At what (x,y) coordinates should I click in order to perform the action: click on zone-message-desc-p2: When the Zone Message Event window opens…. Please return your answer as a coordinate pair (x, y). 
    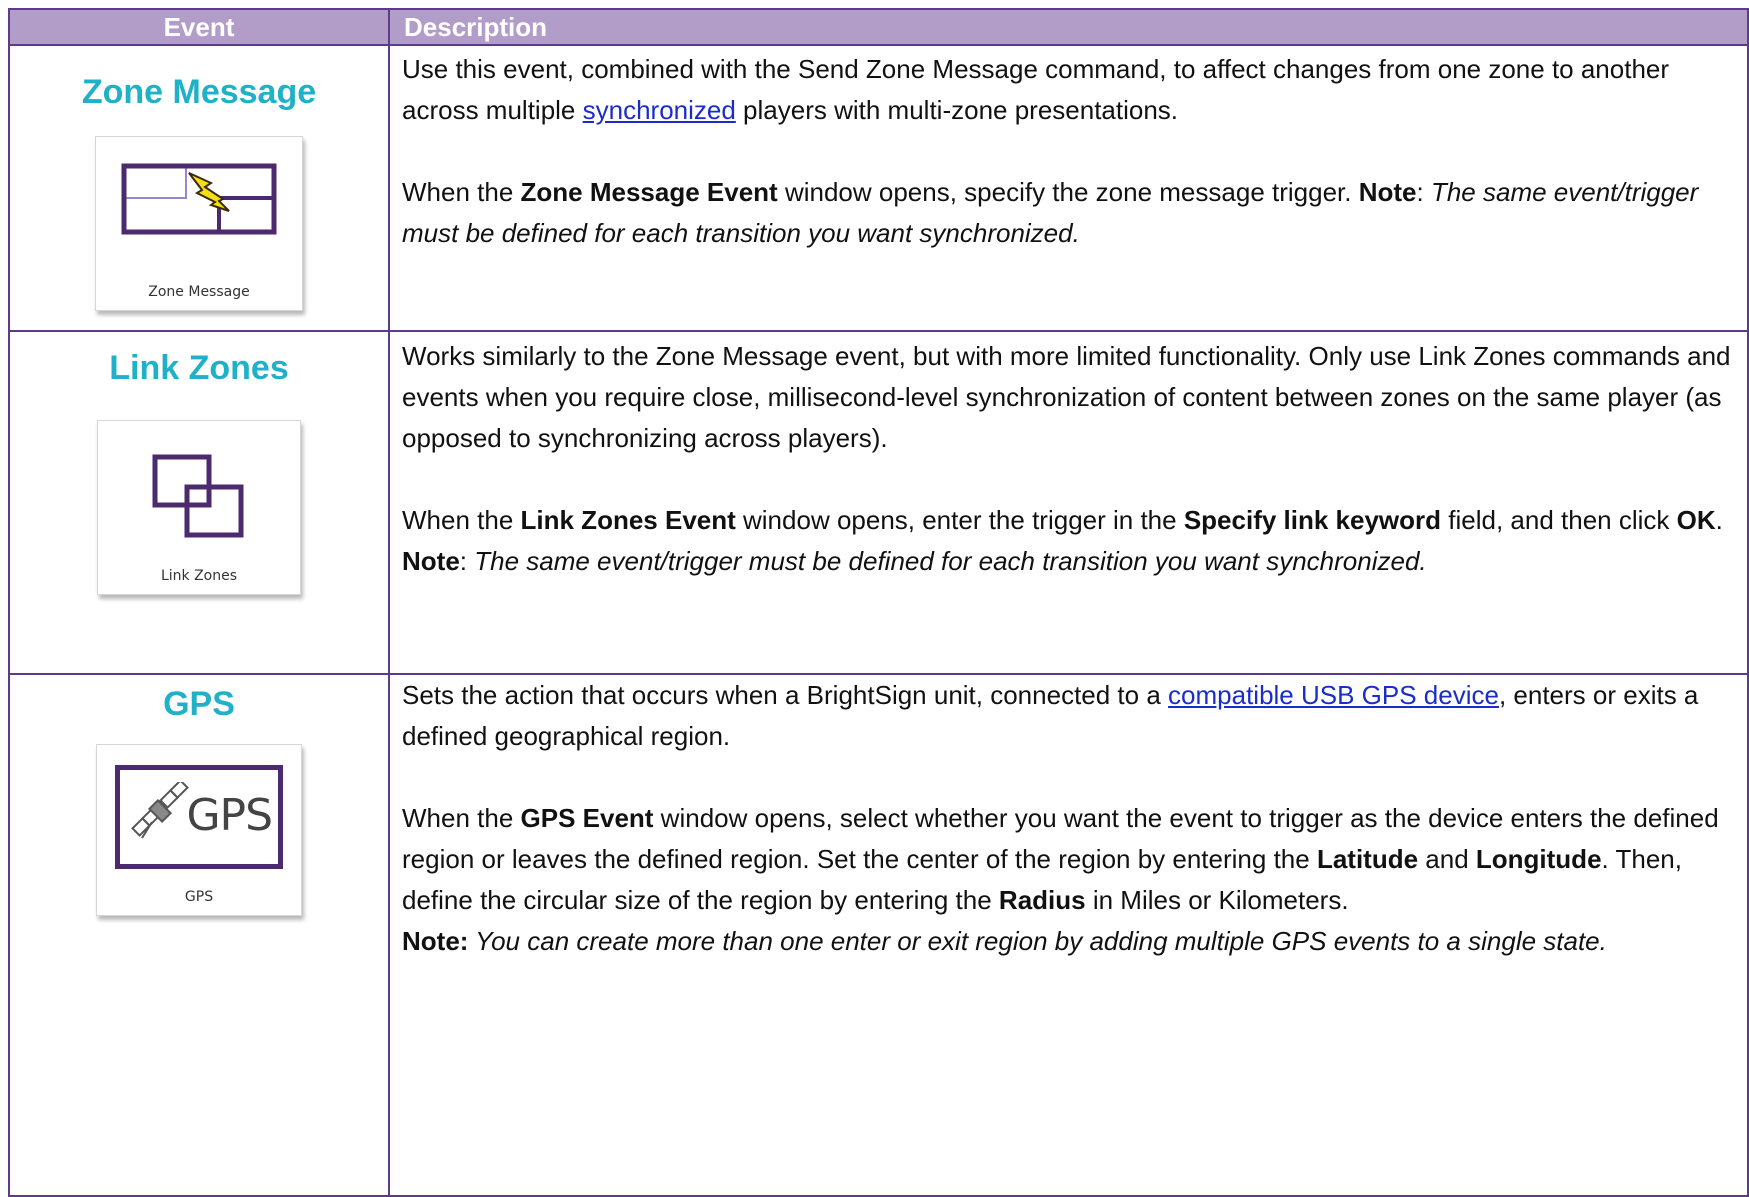
    Looking at the image, I should click on (1067, 213).